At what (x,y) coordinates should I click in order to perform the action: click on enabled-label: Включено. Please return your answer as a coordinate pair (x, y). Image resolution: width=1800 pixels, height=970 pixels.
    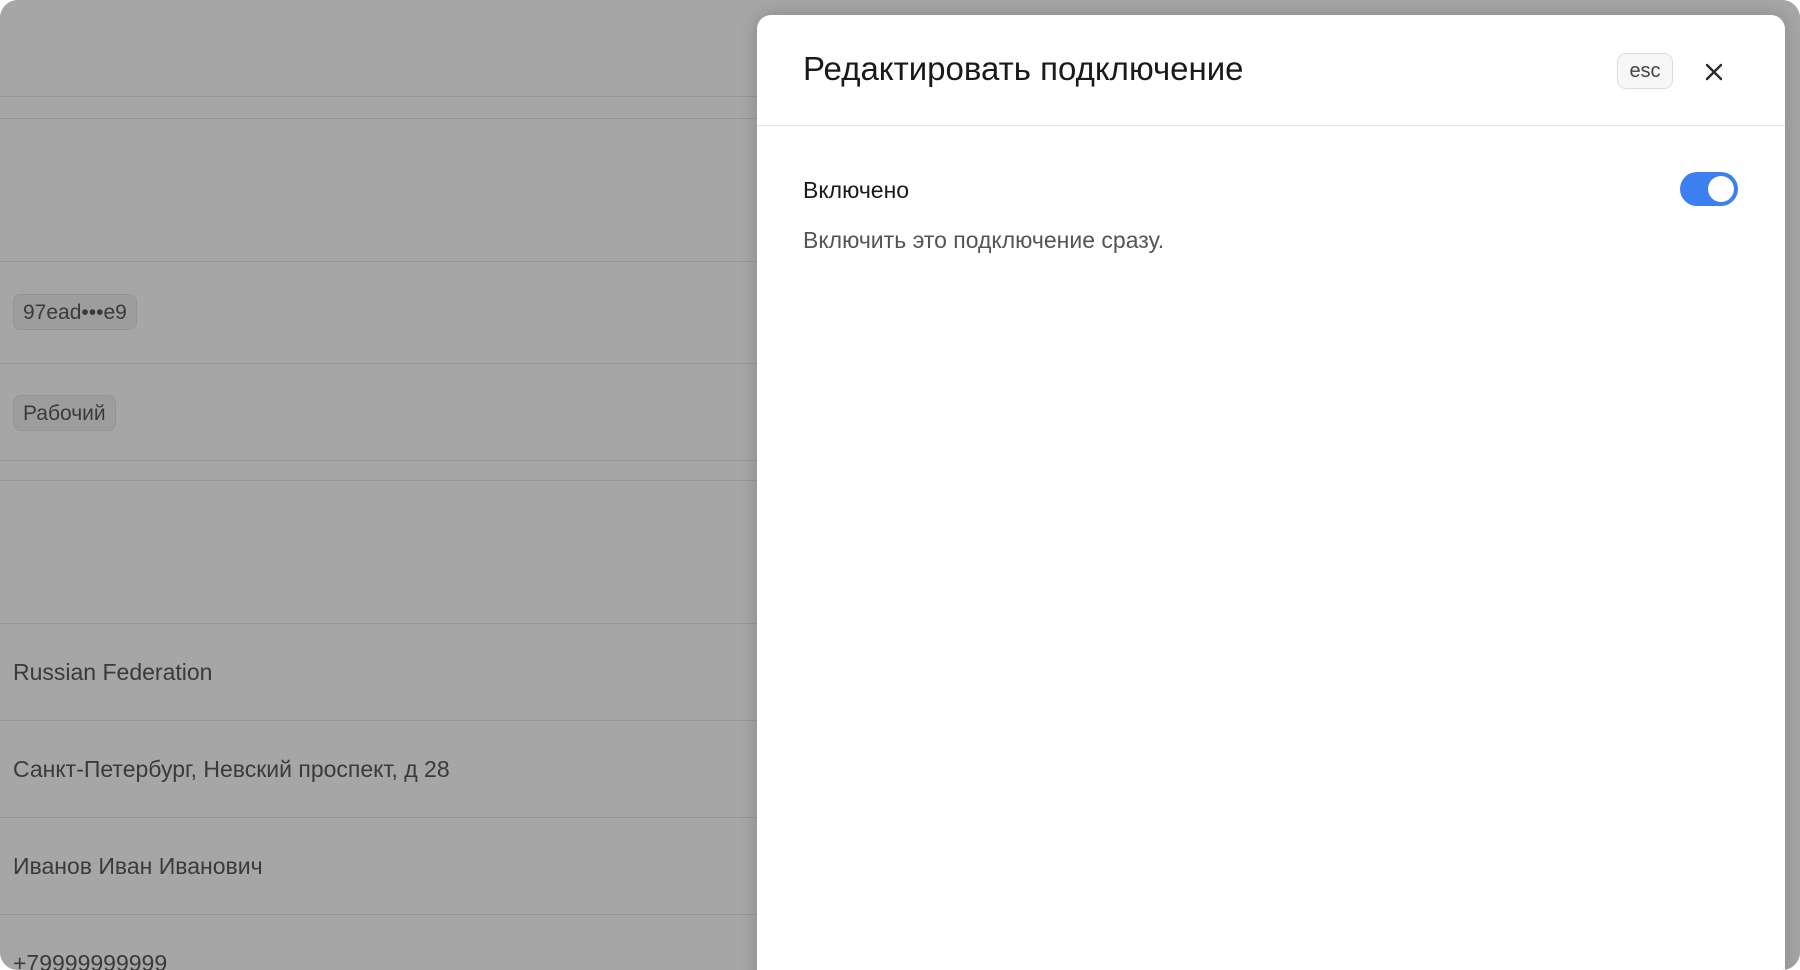
    Looking at the image, I should click on (856, 190).